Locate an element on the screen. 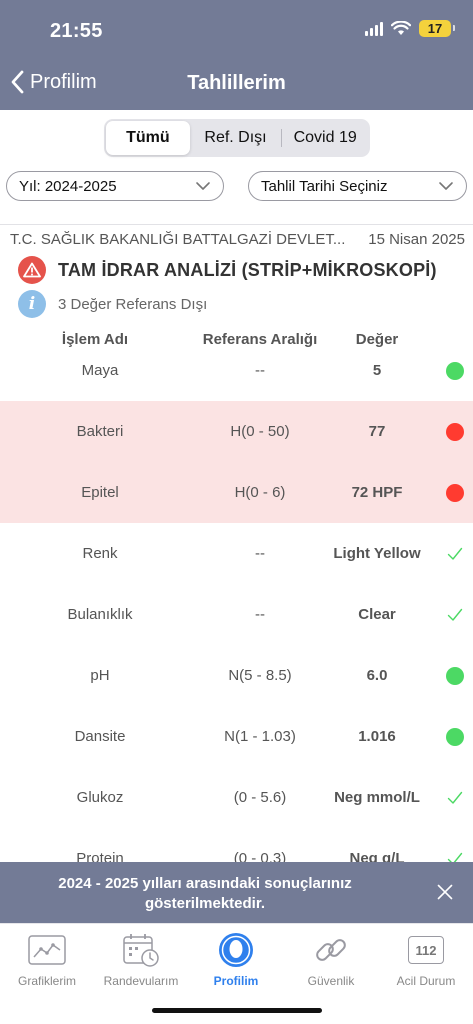  status-time: 21:55 is located at coordinates (76, 31).